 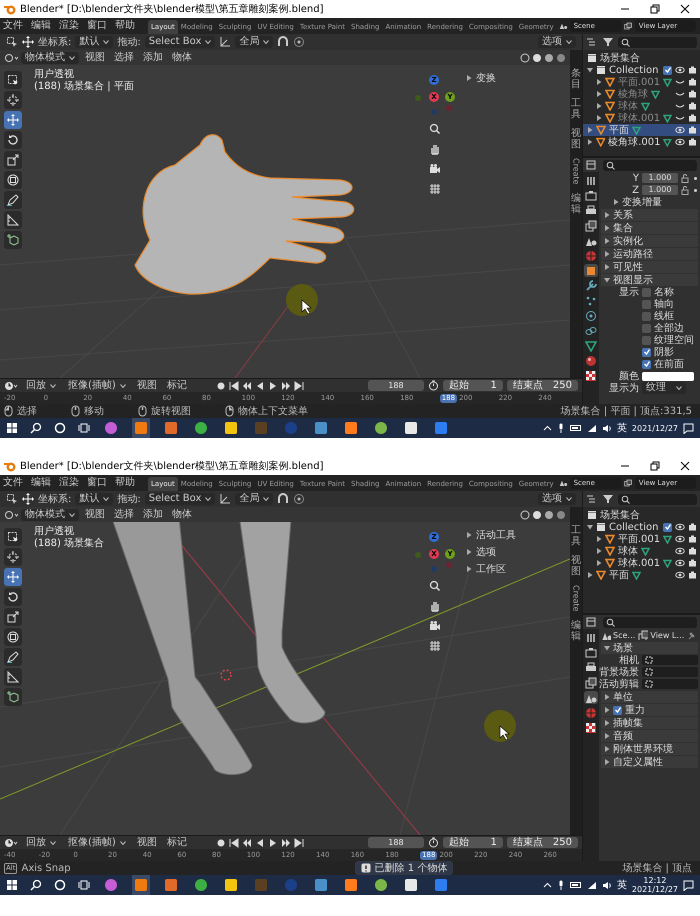 I want to click on outliner-row: 棱角球.001, so click(x=641, y=142).